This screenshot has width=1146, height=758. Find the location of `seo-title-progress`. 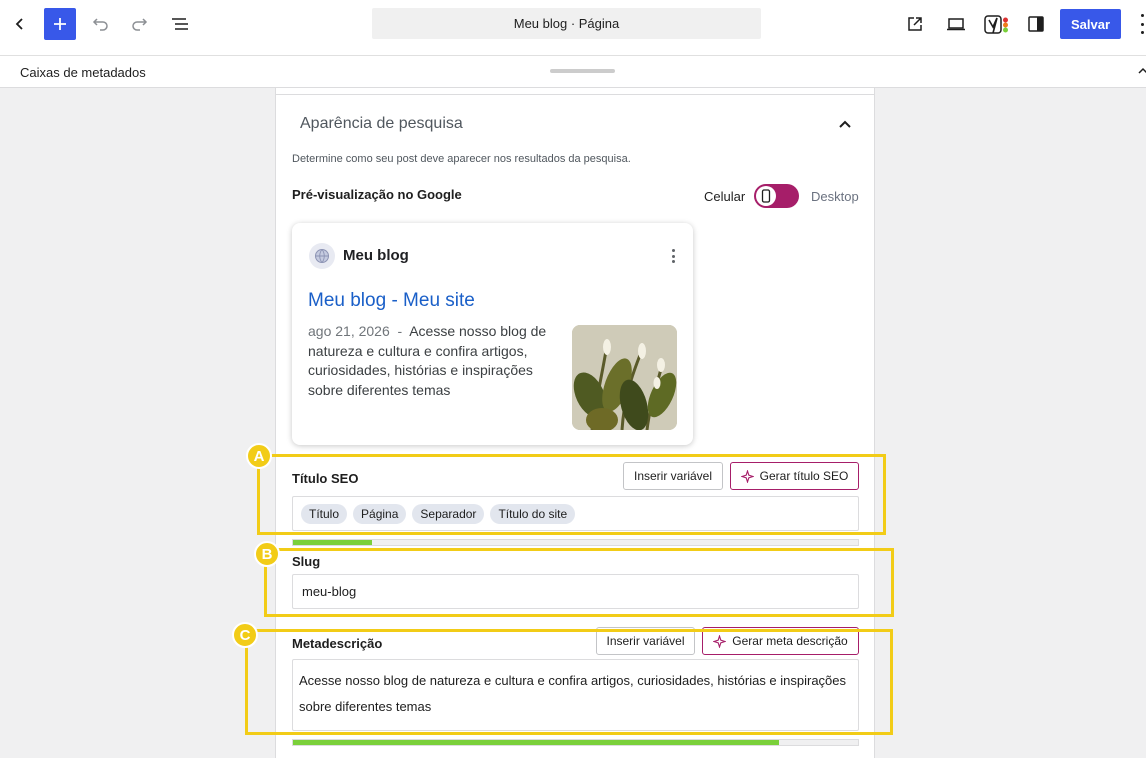

seo-title-progress is located at coordinates (575, 542).